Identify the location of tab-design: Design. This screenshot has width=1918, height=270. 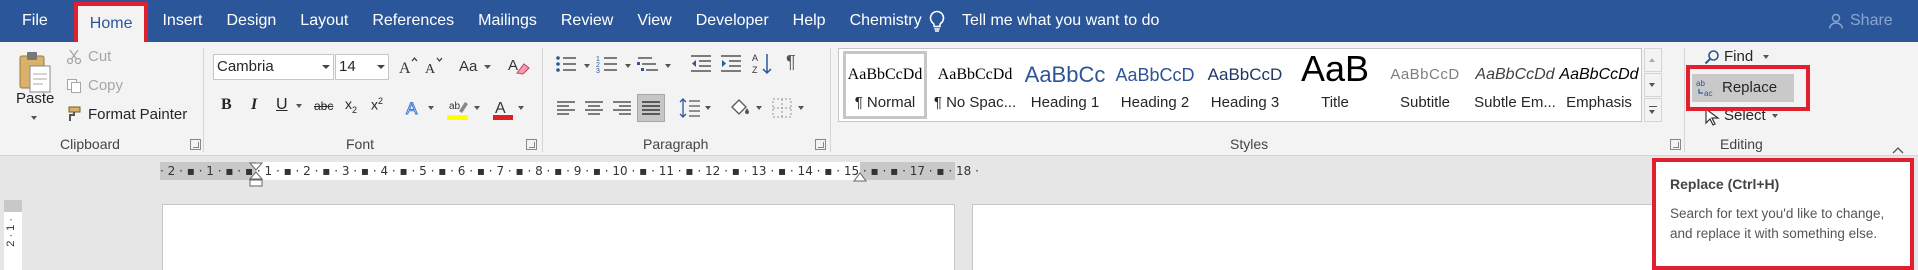
(251, 21).